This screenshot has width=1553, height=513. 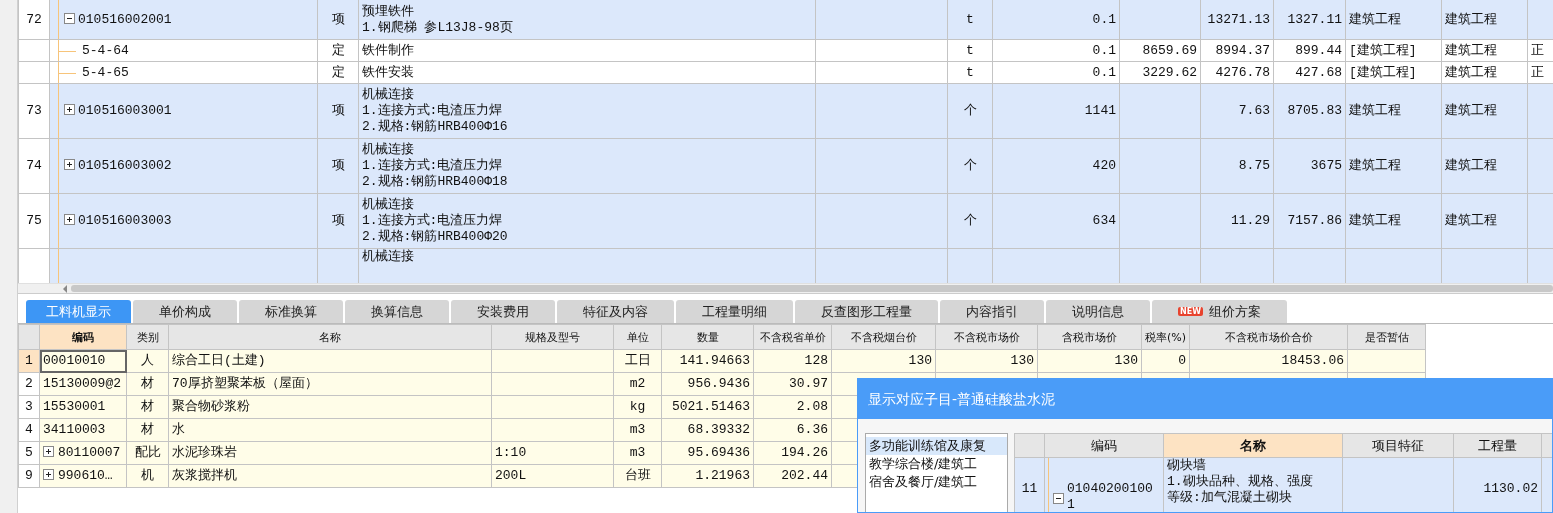 I want to click on table-cell: 13271.13, so click(x=1237, y=20).